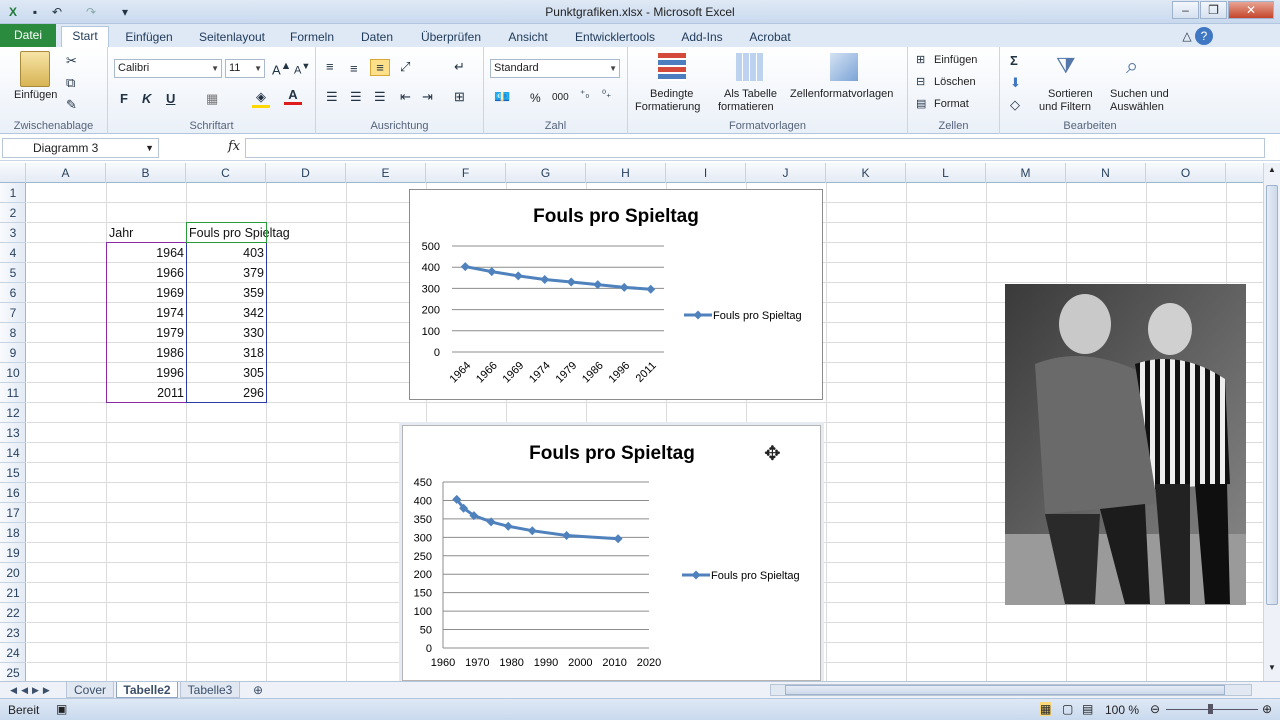 The height and width of the screenshot is (720, 1280). I want to click on row-header-17: 17, so click(13, 513).